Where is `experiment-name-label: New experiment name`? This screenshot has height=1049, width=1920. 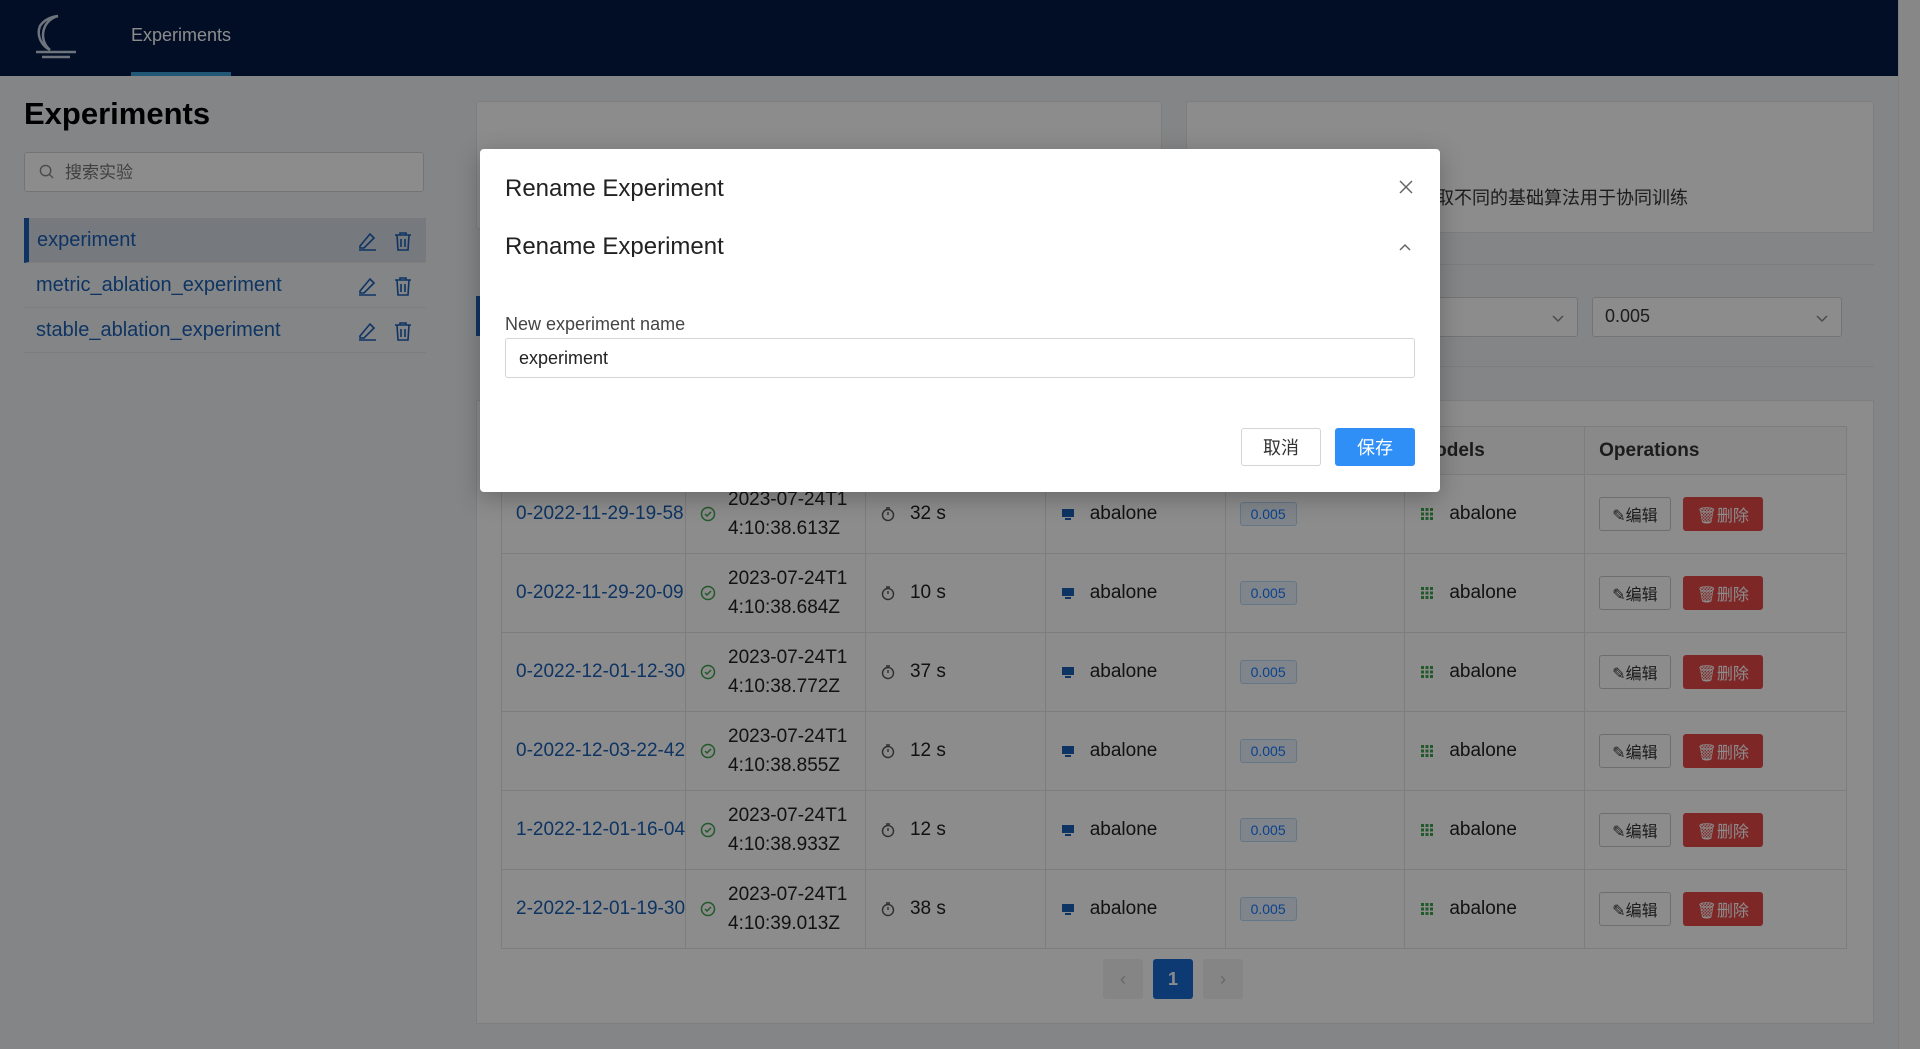 experiment-name-label: New experiment name is located at coordinates (595, 324).